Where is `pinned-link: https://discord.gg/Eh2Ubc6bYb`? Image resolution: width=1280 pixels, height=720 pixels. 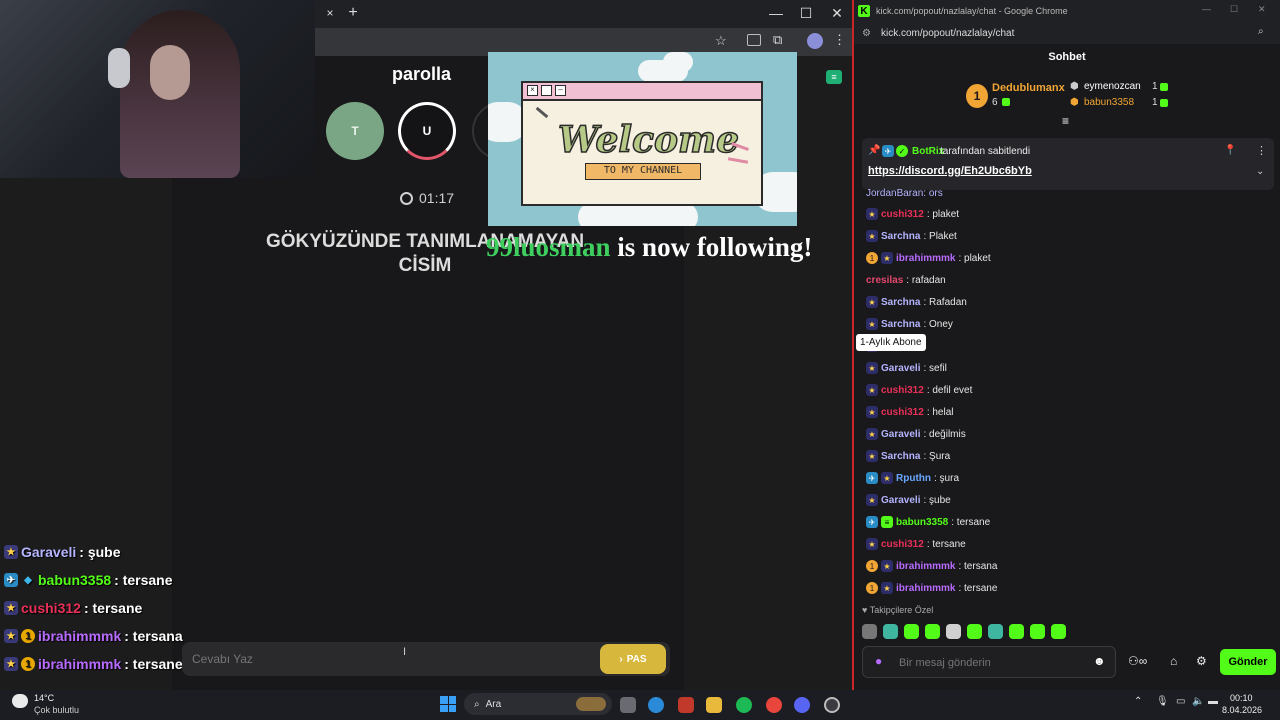
pinned-link: https://discord.gg/Eh2Ubc6bYb is located at coordinates (950, 171).